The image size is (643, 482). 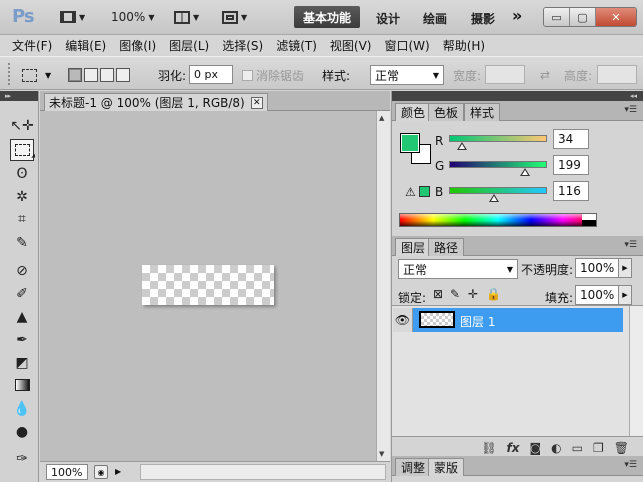 What do you see at coordinates (583, 17) in the screenshot?
I see `restore-button: ▢` at bounding box center [583, 17].